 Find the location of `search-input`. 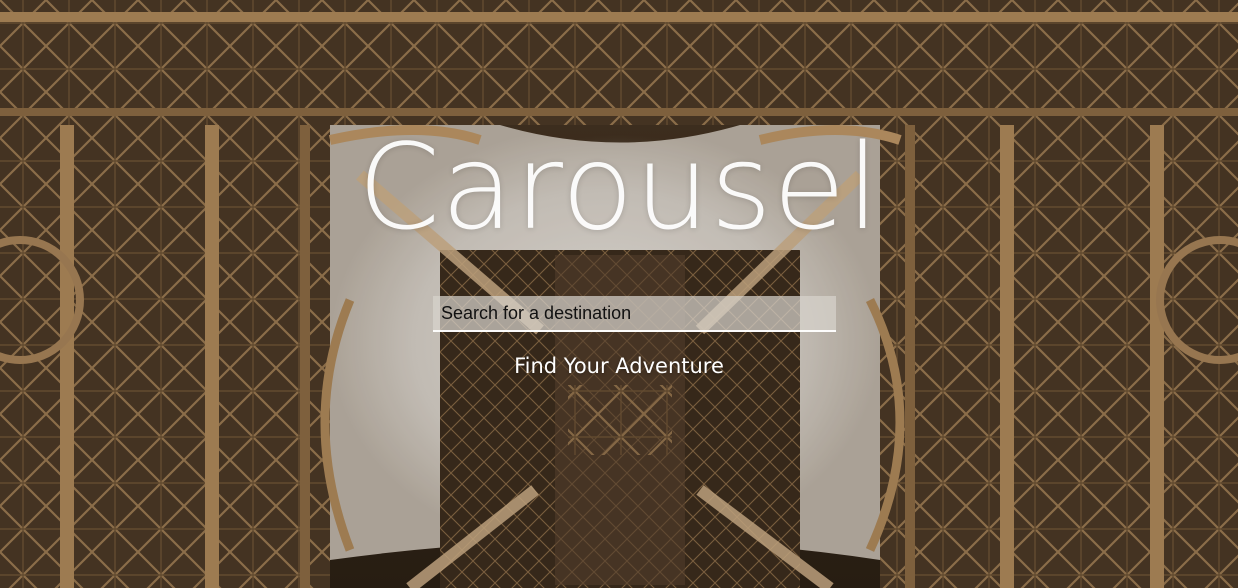

search-input is located at coordinates (634, 313).